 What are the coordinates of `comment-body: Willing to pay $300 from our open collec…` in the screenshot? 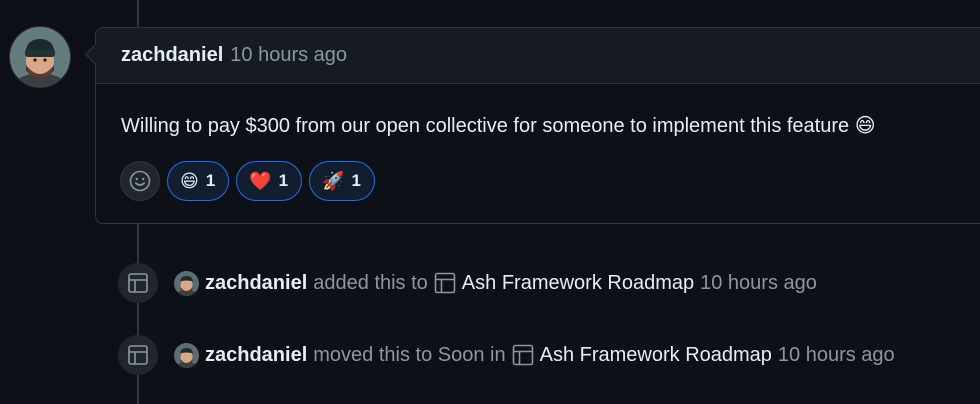 It's located at (498, 126).